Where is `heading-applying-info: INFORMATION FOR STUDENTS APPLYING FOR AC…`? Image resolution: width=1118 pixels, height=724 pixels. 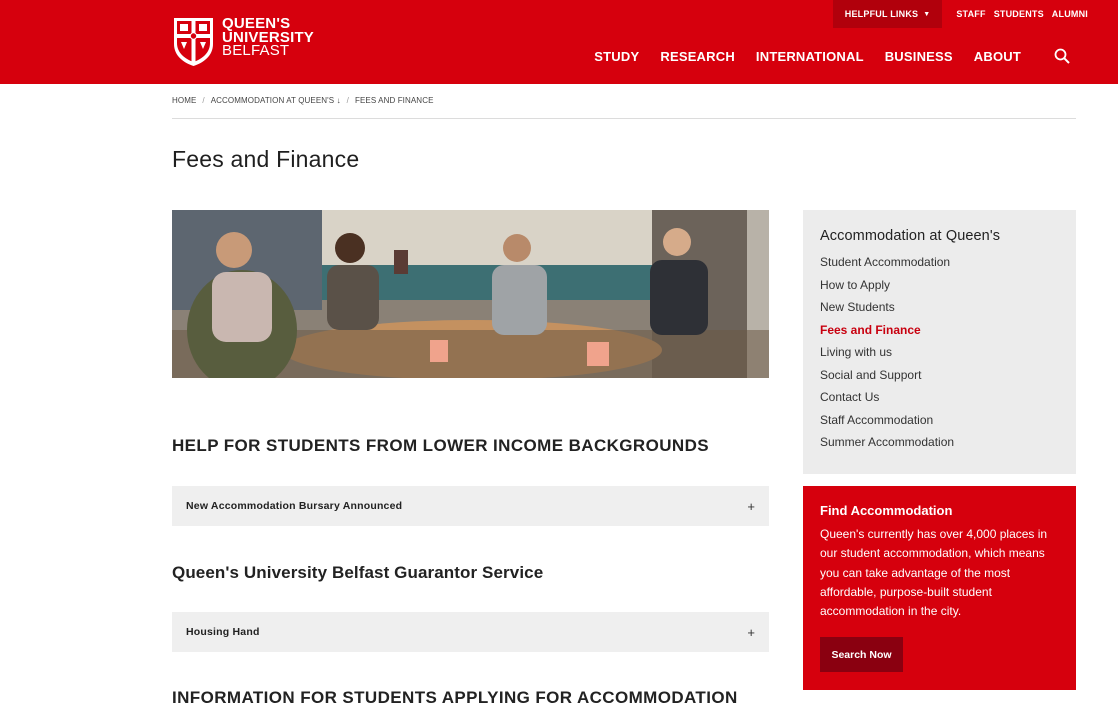
heading-applying-info: INFORMATION FOR STUDENTS APPLYING FOR AC… is located at coordinates (455, 697).